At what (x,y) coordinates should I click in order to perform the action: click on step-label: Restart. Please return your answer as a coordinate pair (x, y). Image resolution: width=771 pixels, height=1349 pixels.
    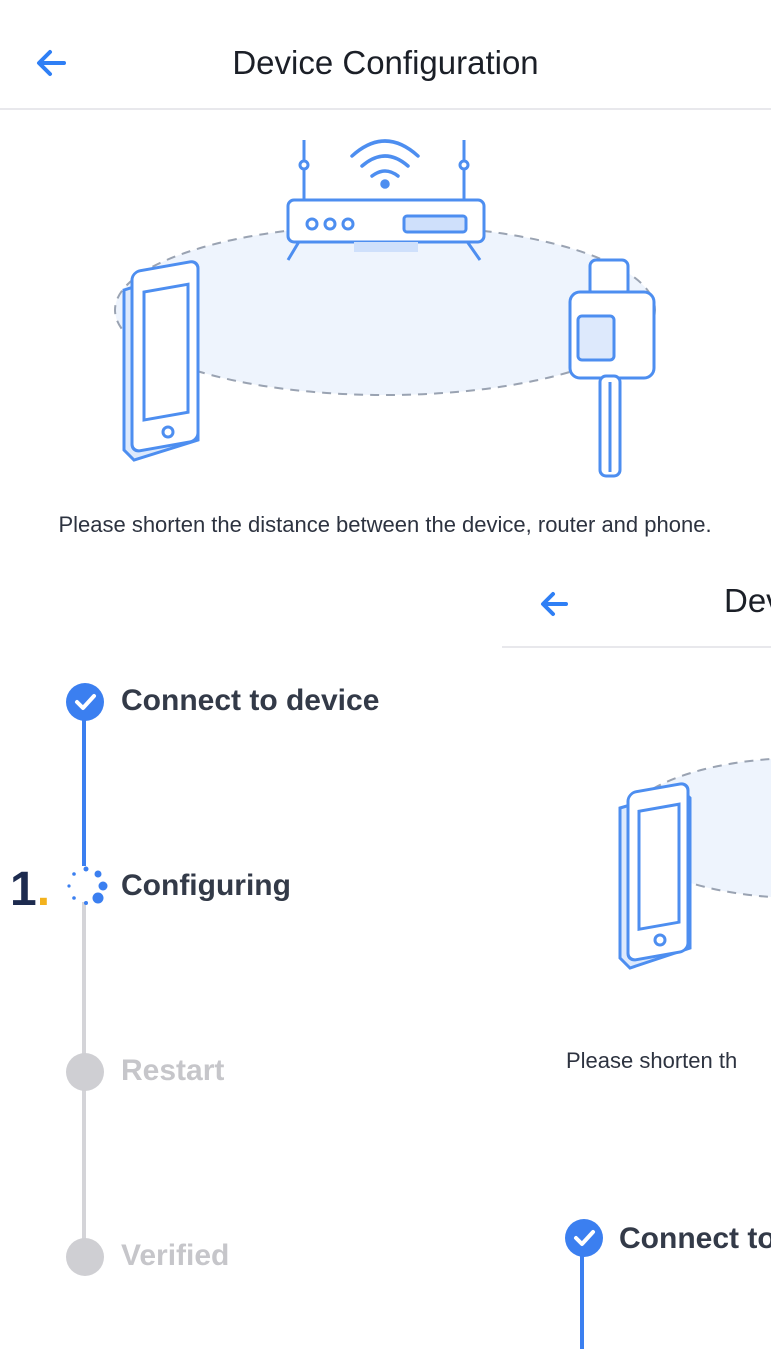
    Looking at the image, I should click on (173, 1070).